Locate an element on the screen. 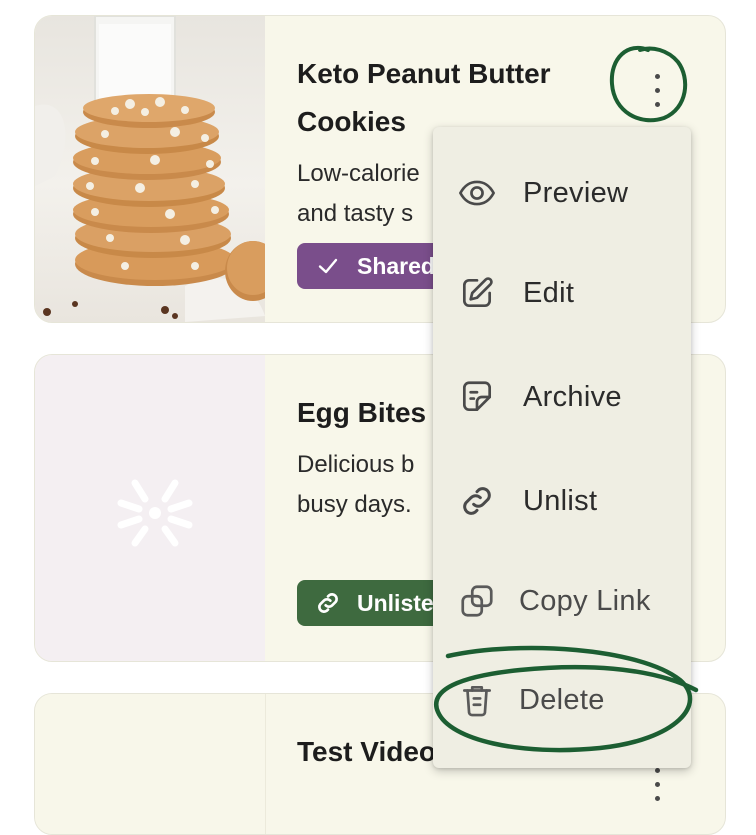  menu-item-unlist: Unlist is located at coordinates (562, 501).